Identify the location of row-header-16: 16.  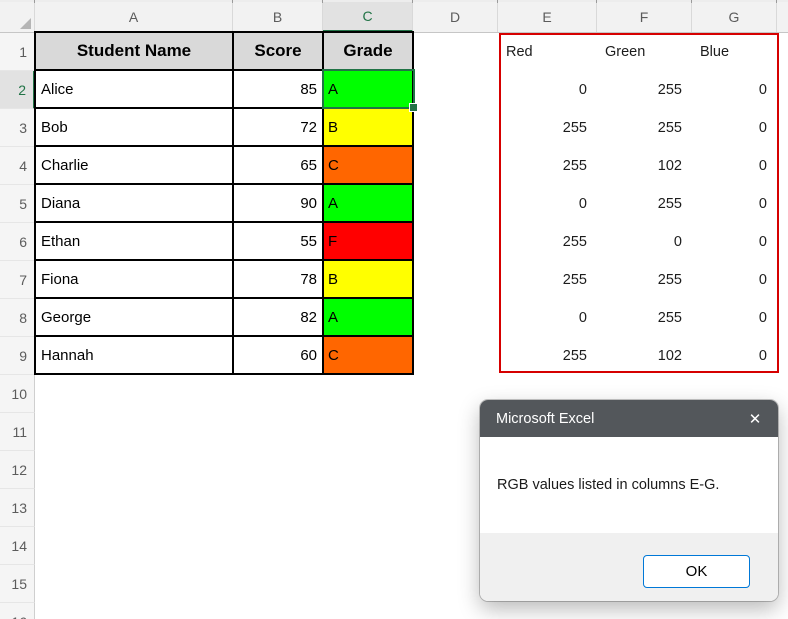
(17, 611).